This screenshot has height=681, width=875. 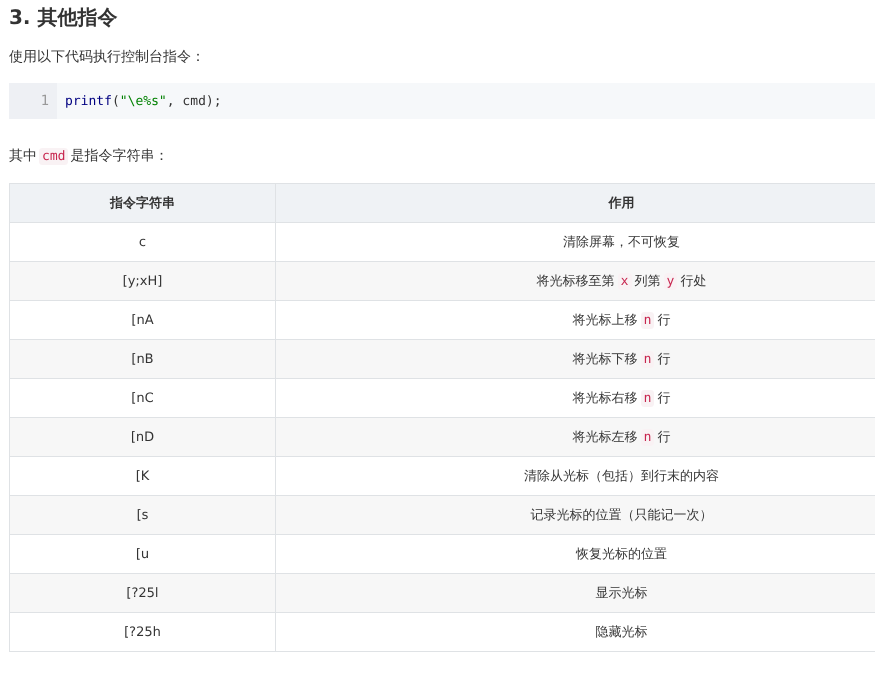 I want to click on table-cell: [y;xH], so click(x=143, y=281).